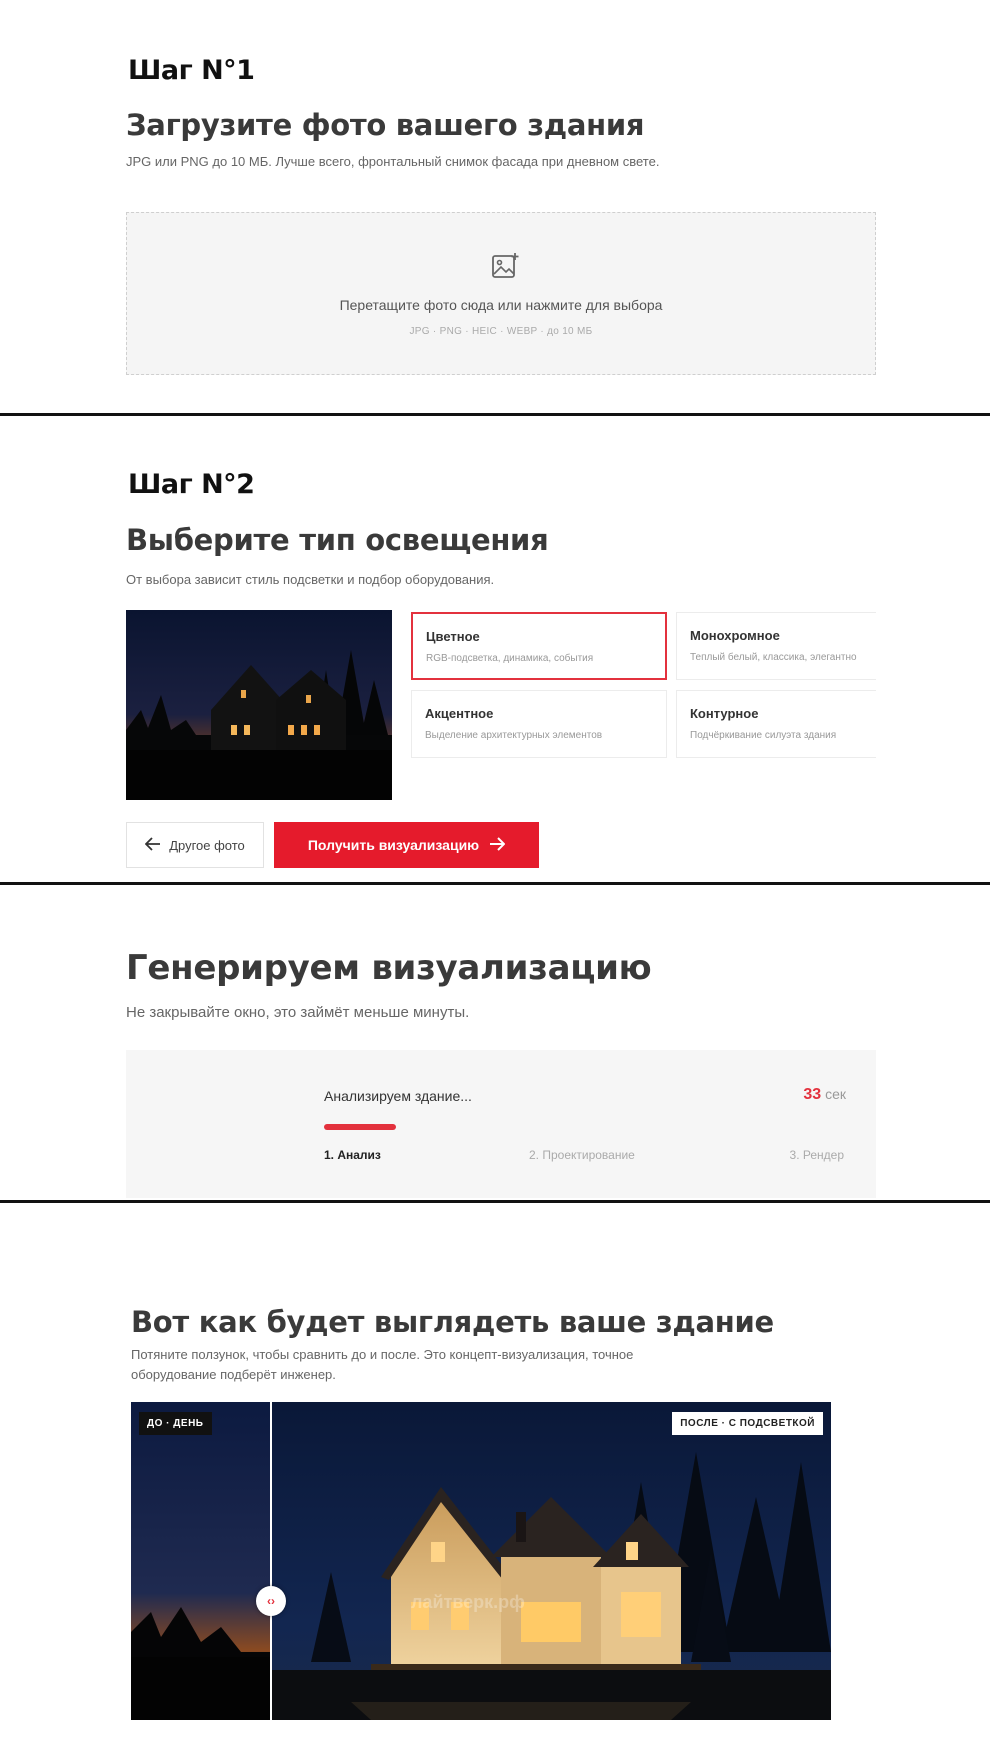 Image resolution: width=990 pixels, height=1760 pixels. Describe the element at coordinates (360, 1127) in the screenshot. I see `progress-bar-fill` at that location.